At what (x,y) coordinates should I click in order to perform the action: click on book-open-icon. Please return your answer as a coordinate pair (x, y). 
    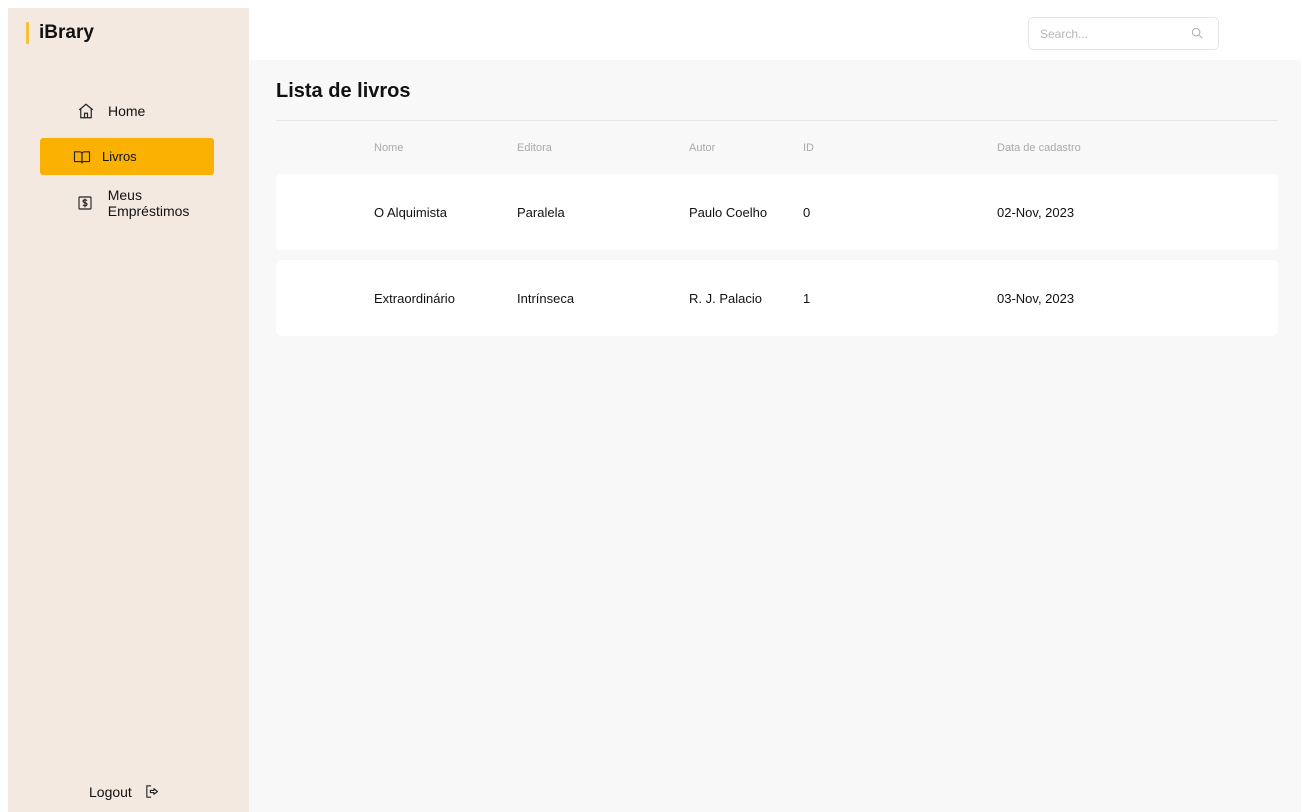
    Looking at the image, I should click on (82, 157).